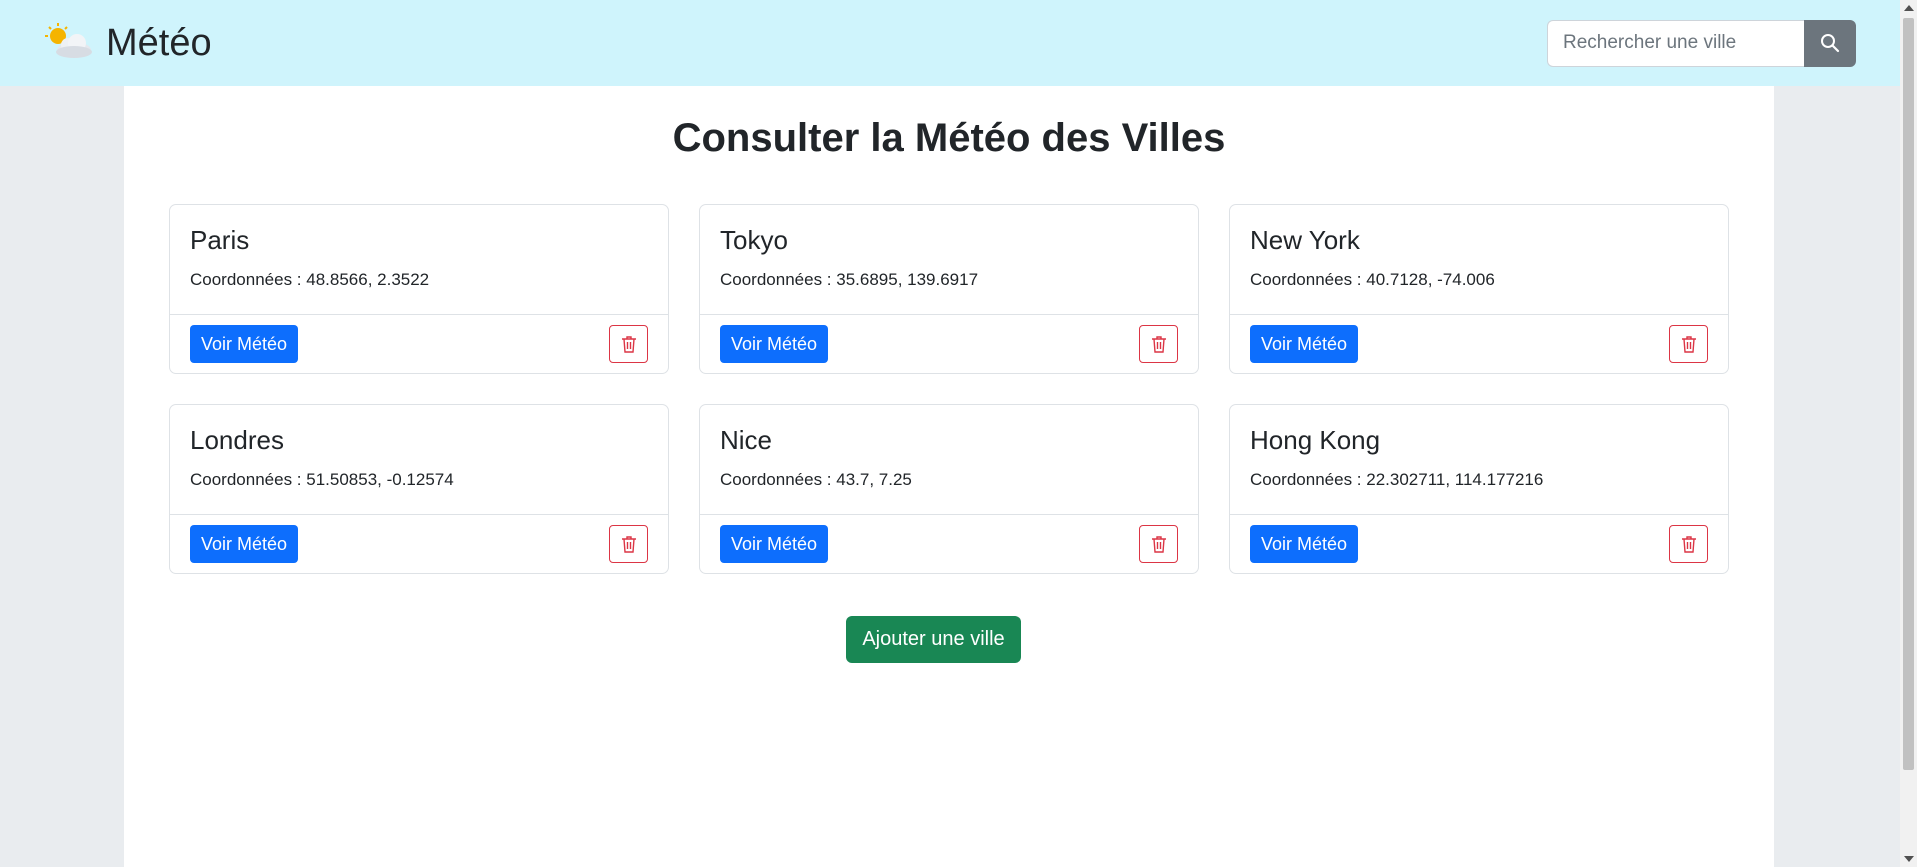  What do you see at coordinates (1479, 260) in the screenshot?
I see `card-body: New York Coordonnées : 40.7128, -74.006` at bounding box center [1479, 260].